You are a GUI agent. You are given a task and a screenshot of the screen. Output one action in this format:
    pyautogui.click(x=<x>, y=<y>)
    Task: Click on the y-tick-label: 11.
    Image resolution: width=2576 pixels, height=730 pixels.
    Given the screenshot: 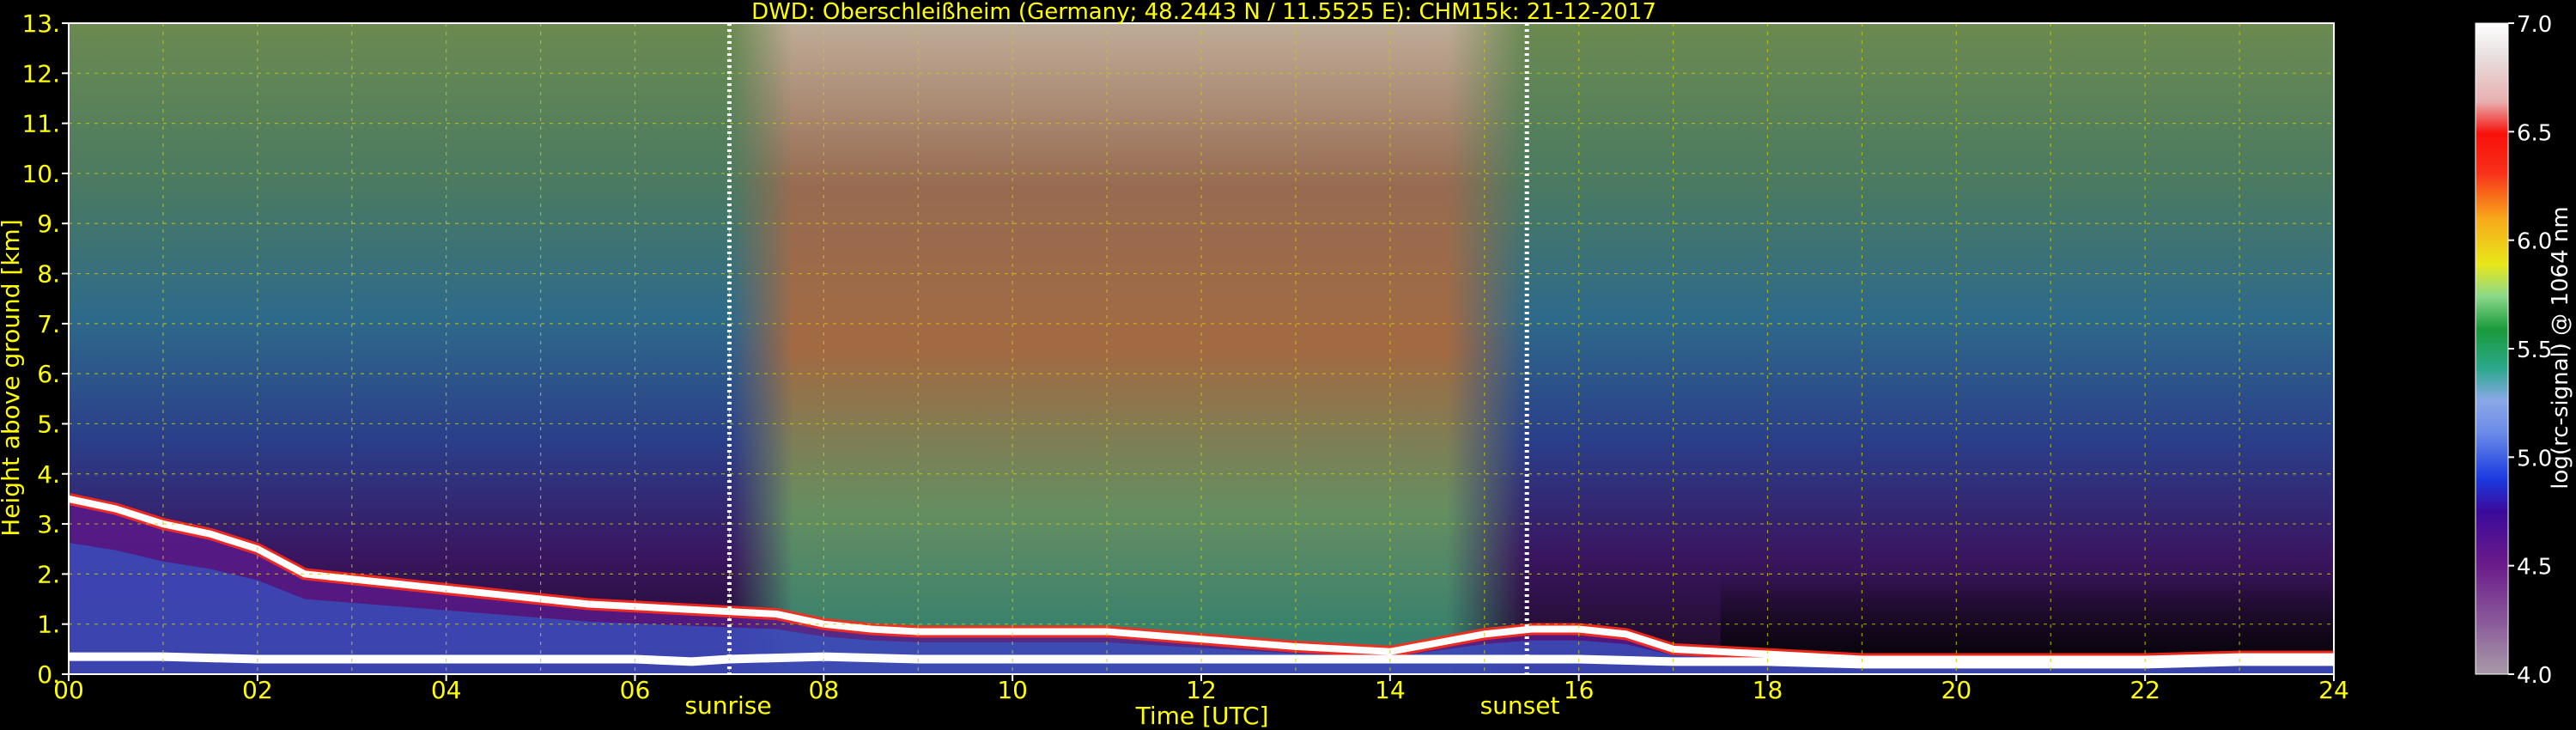 What is the action you would take?
    pyautogui.click(x=40, y=124)
    